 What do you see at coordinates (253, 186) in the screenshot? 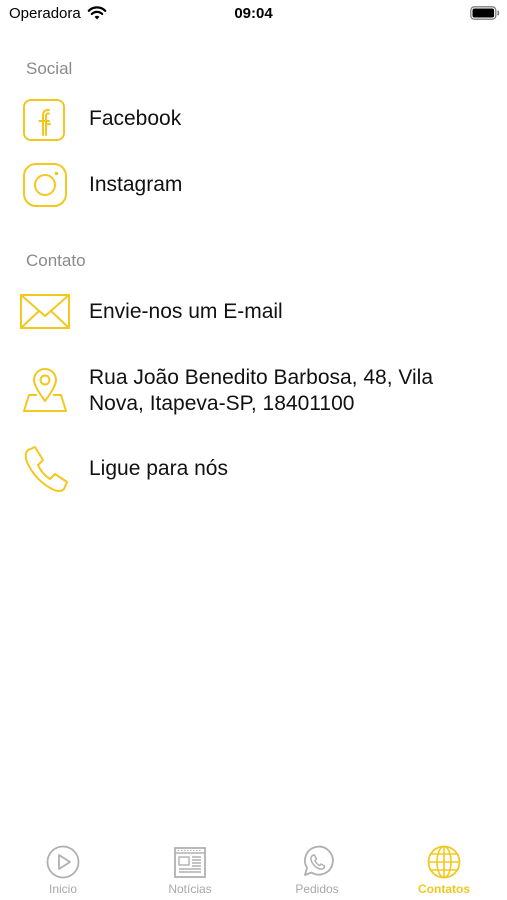
I see `social-item-instagram: Instagram` at bounding box center [253, 186].